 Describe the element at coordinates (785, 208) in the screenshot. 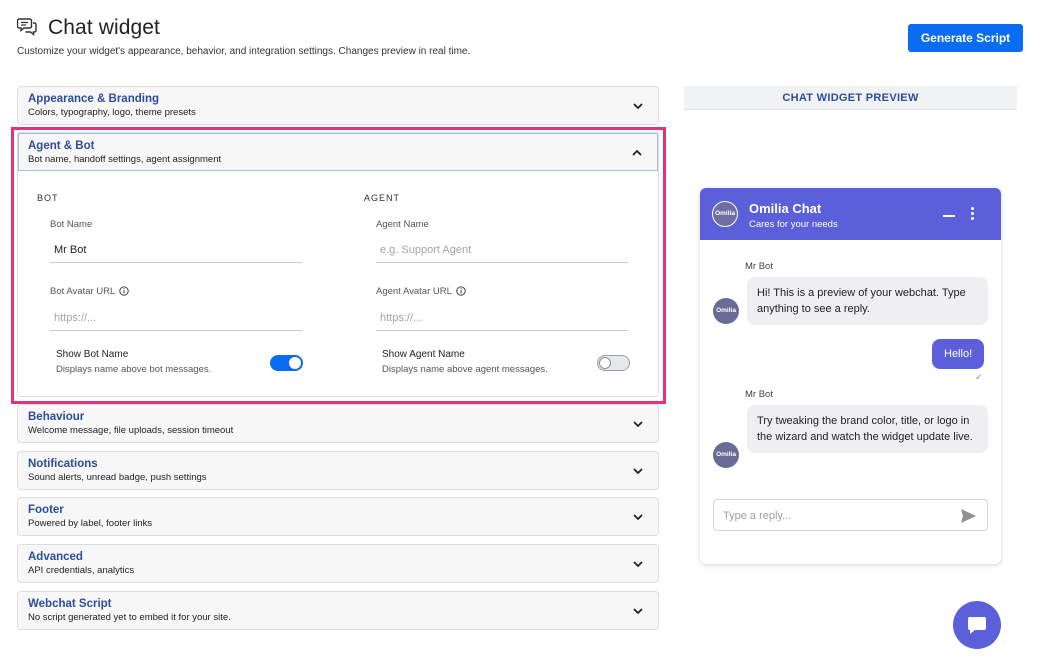

I see `widget-title: Omilia Chat` at that location.